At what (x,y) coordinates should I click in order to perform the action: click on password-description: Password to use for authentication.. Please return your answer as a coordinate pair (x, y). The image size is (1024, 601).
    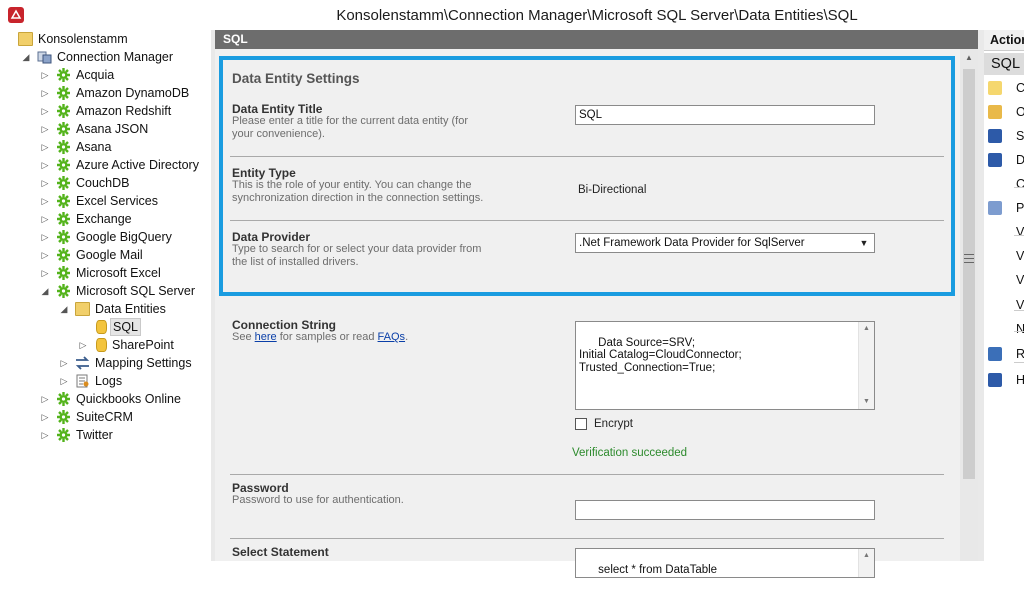
    Looking at the image, I should click on (318, 500).